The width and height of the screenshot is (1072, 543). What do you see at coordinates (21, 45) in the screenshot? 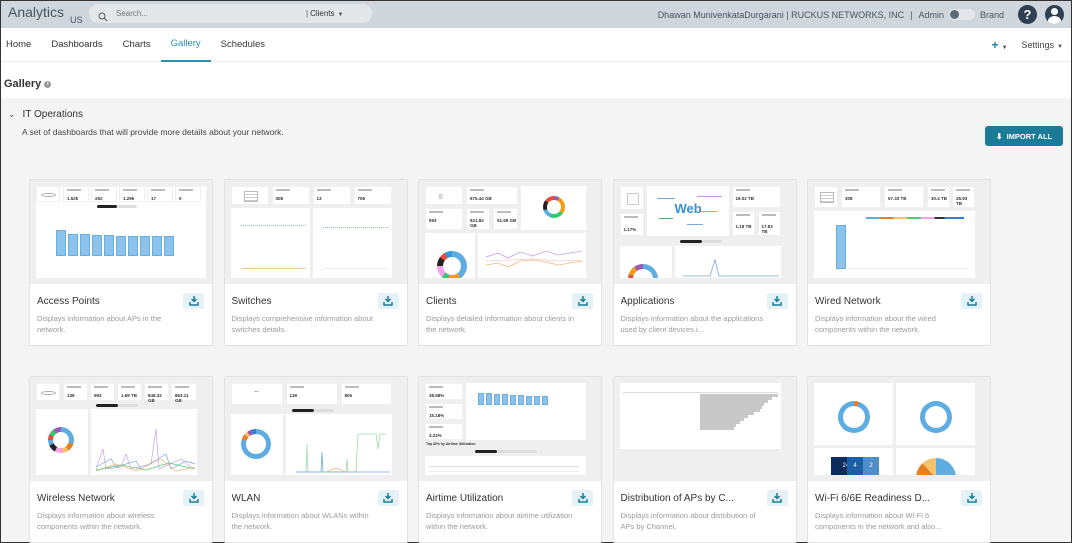
I see `tab-home: Home` at bounding box center [21, 45].